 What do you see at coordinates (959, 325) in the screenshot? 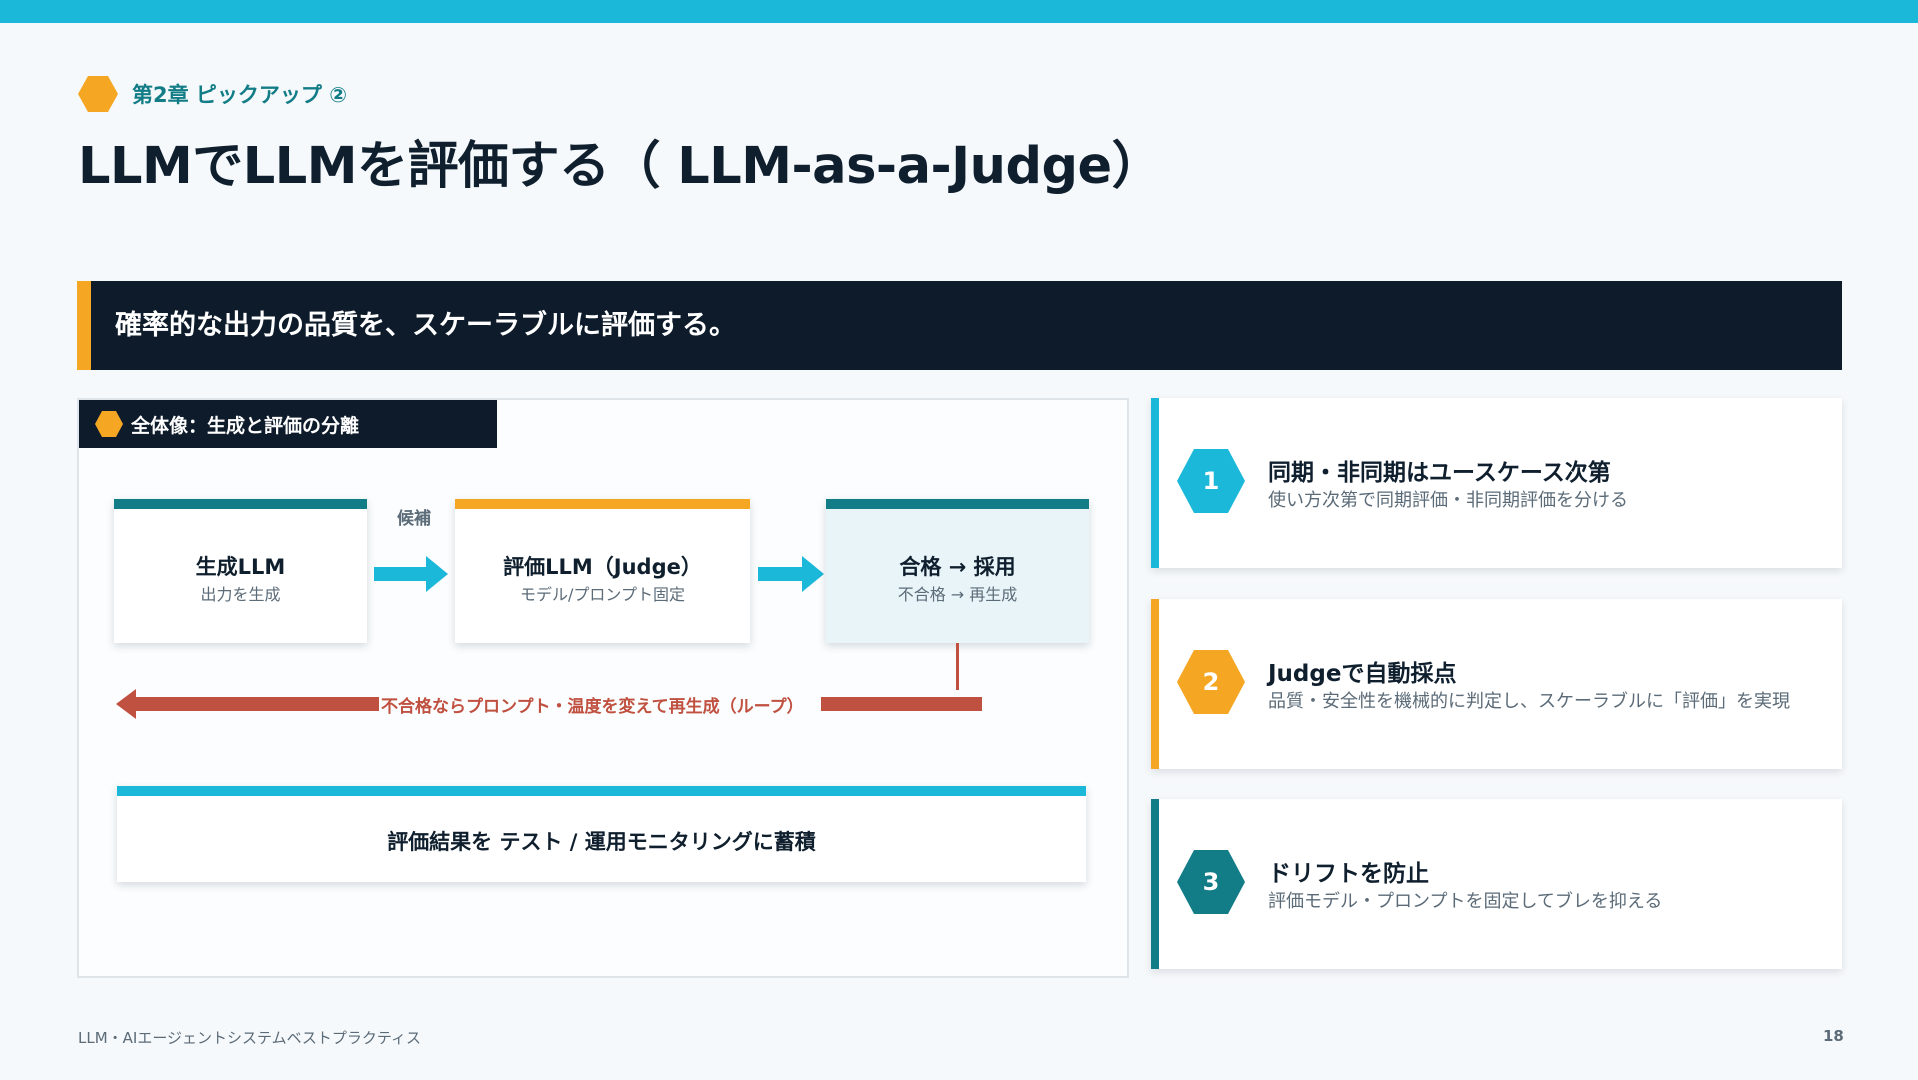
I see `key-message-banner: 確率的な出力の品質を、スケーラブルに評価する。` at bounding box center [959, 325].